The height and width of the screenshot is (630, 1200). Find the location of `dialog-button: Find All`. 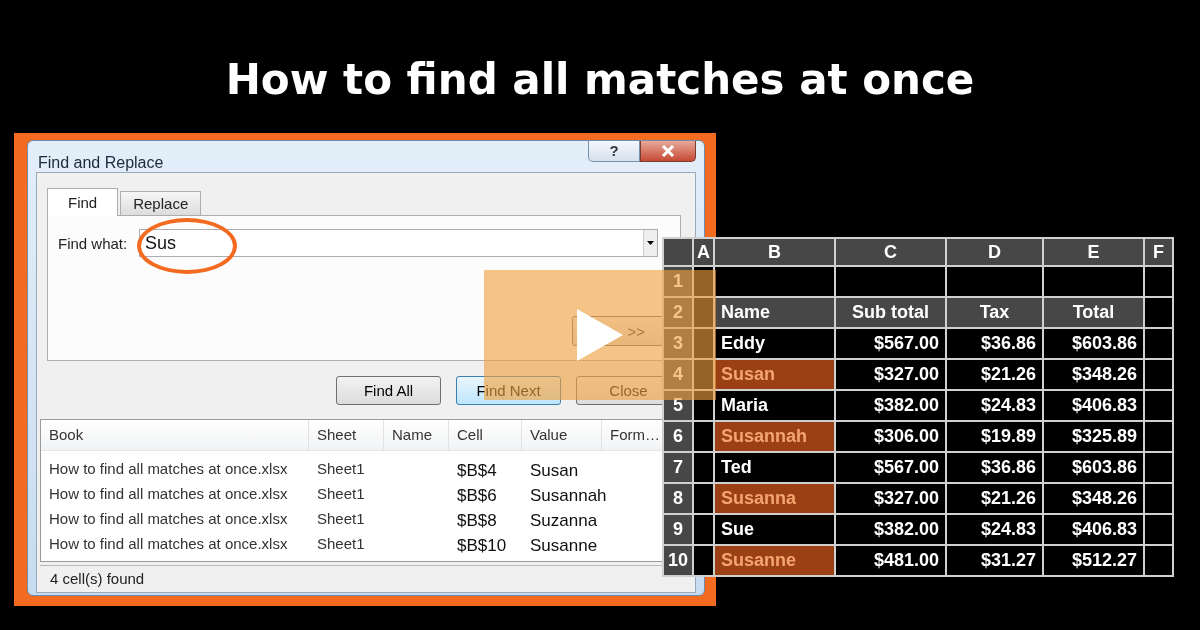

dialog-button: Find All is located at coordinates (388, 390).